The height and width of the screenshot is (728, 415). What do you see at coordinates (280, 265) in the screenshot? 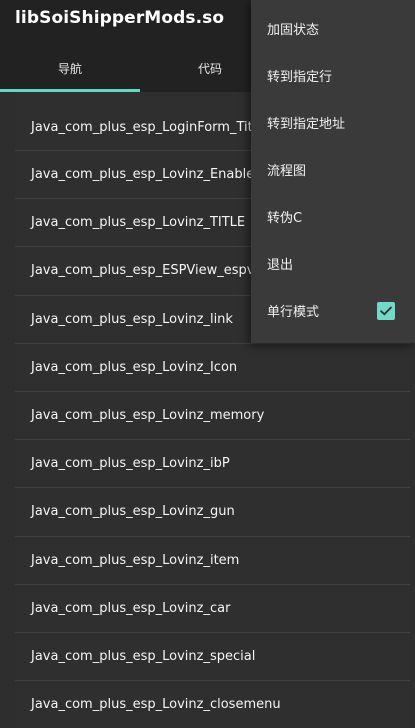
I see `menu-item-label: 退出` at bounding box center [280, 265].